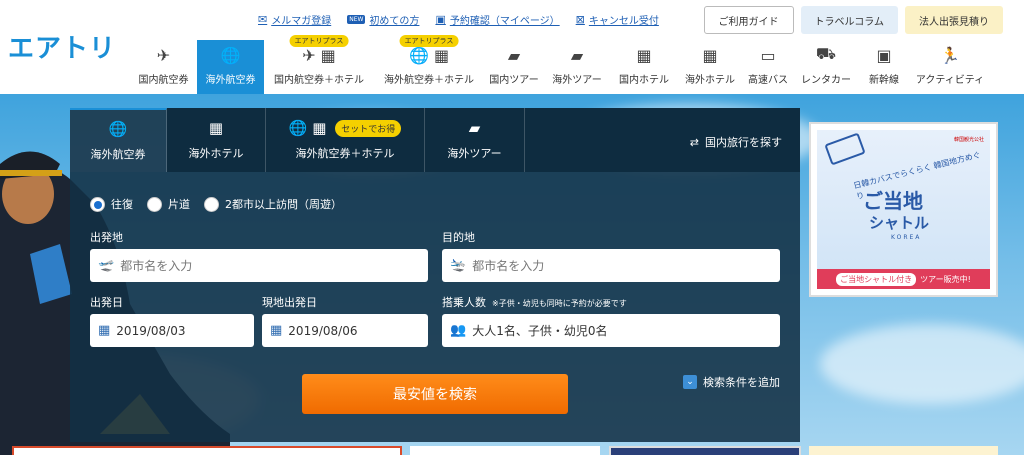 The height and width of the screenshot is (455, 1024). What do you see at coordinates (458, 237) in the screenshot?
I see `destination-label: 目的地` at bounding box center [458, 237].